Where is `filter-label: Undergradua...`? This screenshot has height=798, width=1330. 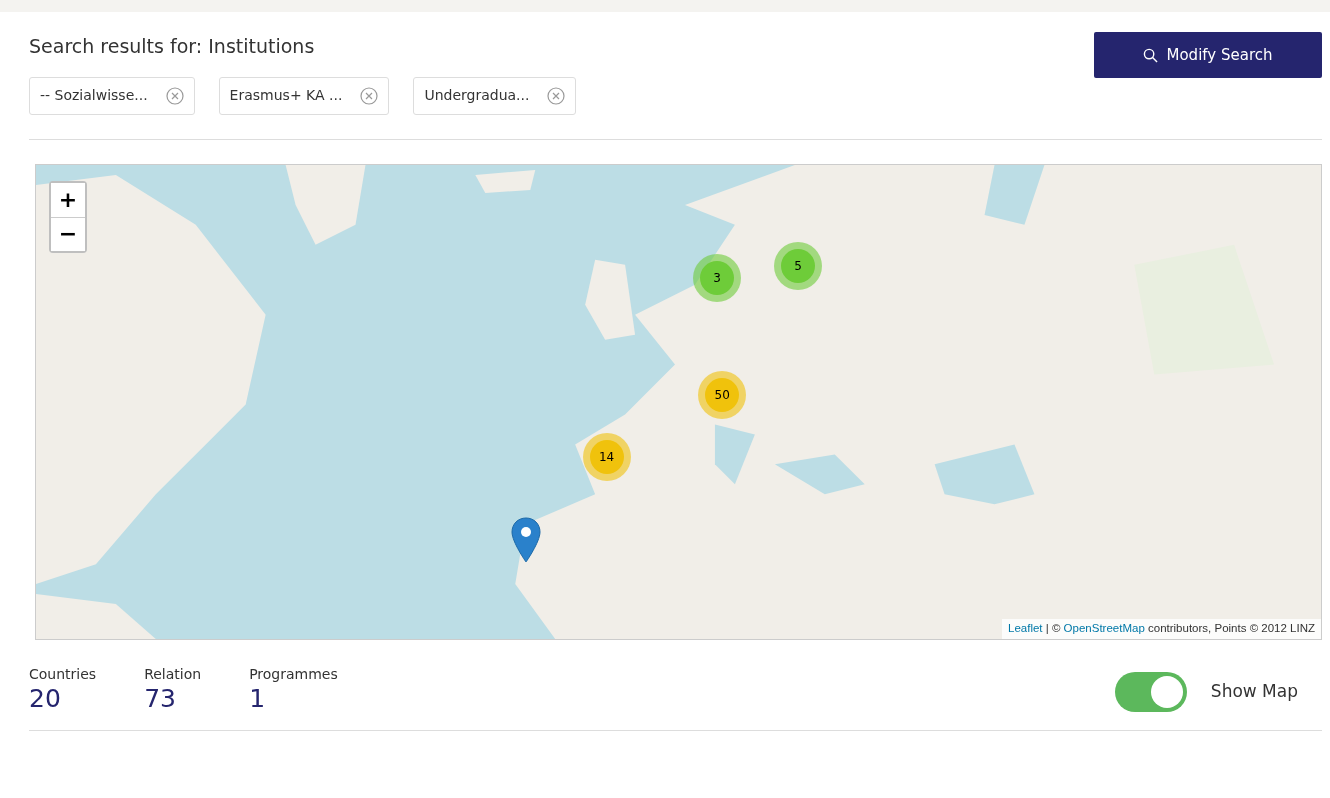 filter-label: Undergradua... is located at coordinates (477, 95).